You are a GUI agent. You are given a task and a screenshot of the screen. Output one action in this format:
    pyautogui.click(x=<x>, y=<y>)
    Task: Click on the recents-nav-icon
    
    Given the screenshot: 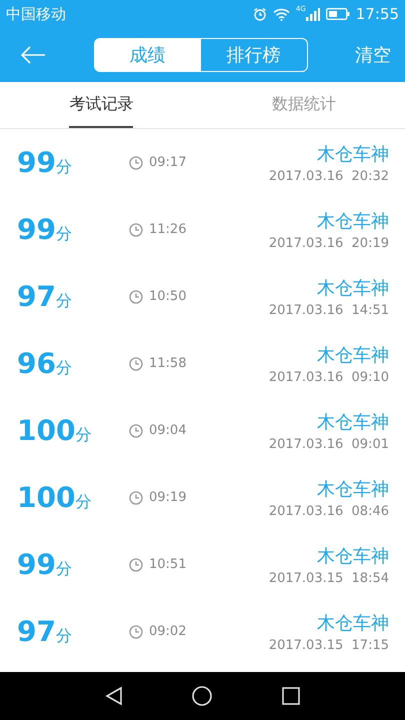 What is the action you would take?
    pyautogui.click(x=291, y=696)
    